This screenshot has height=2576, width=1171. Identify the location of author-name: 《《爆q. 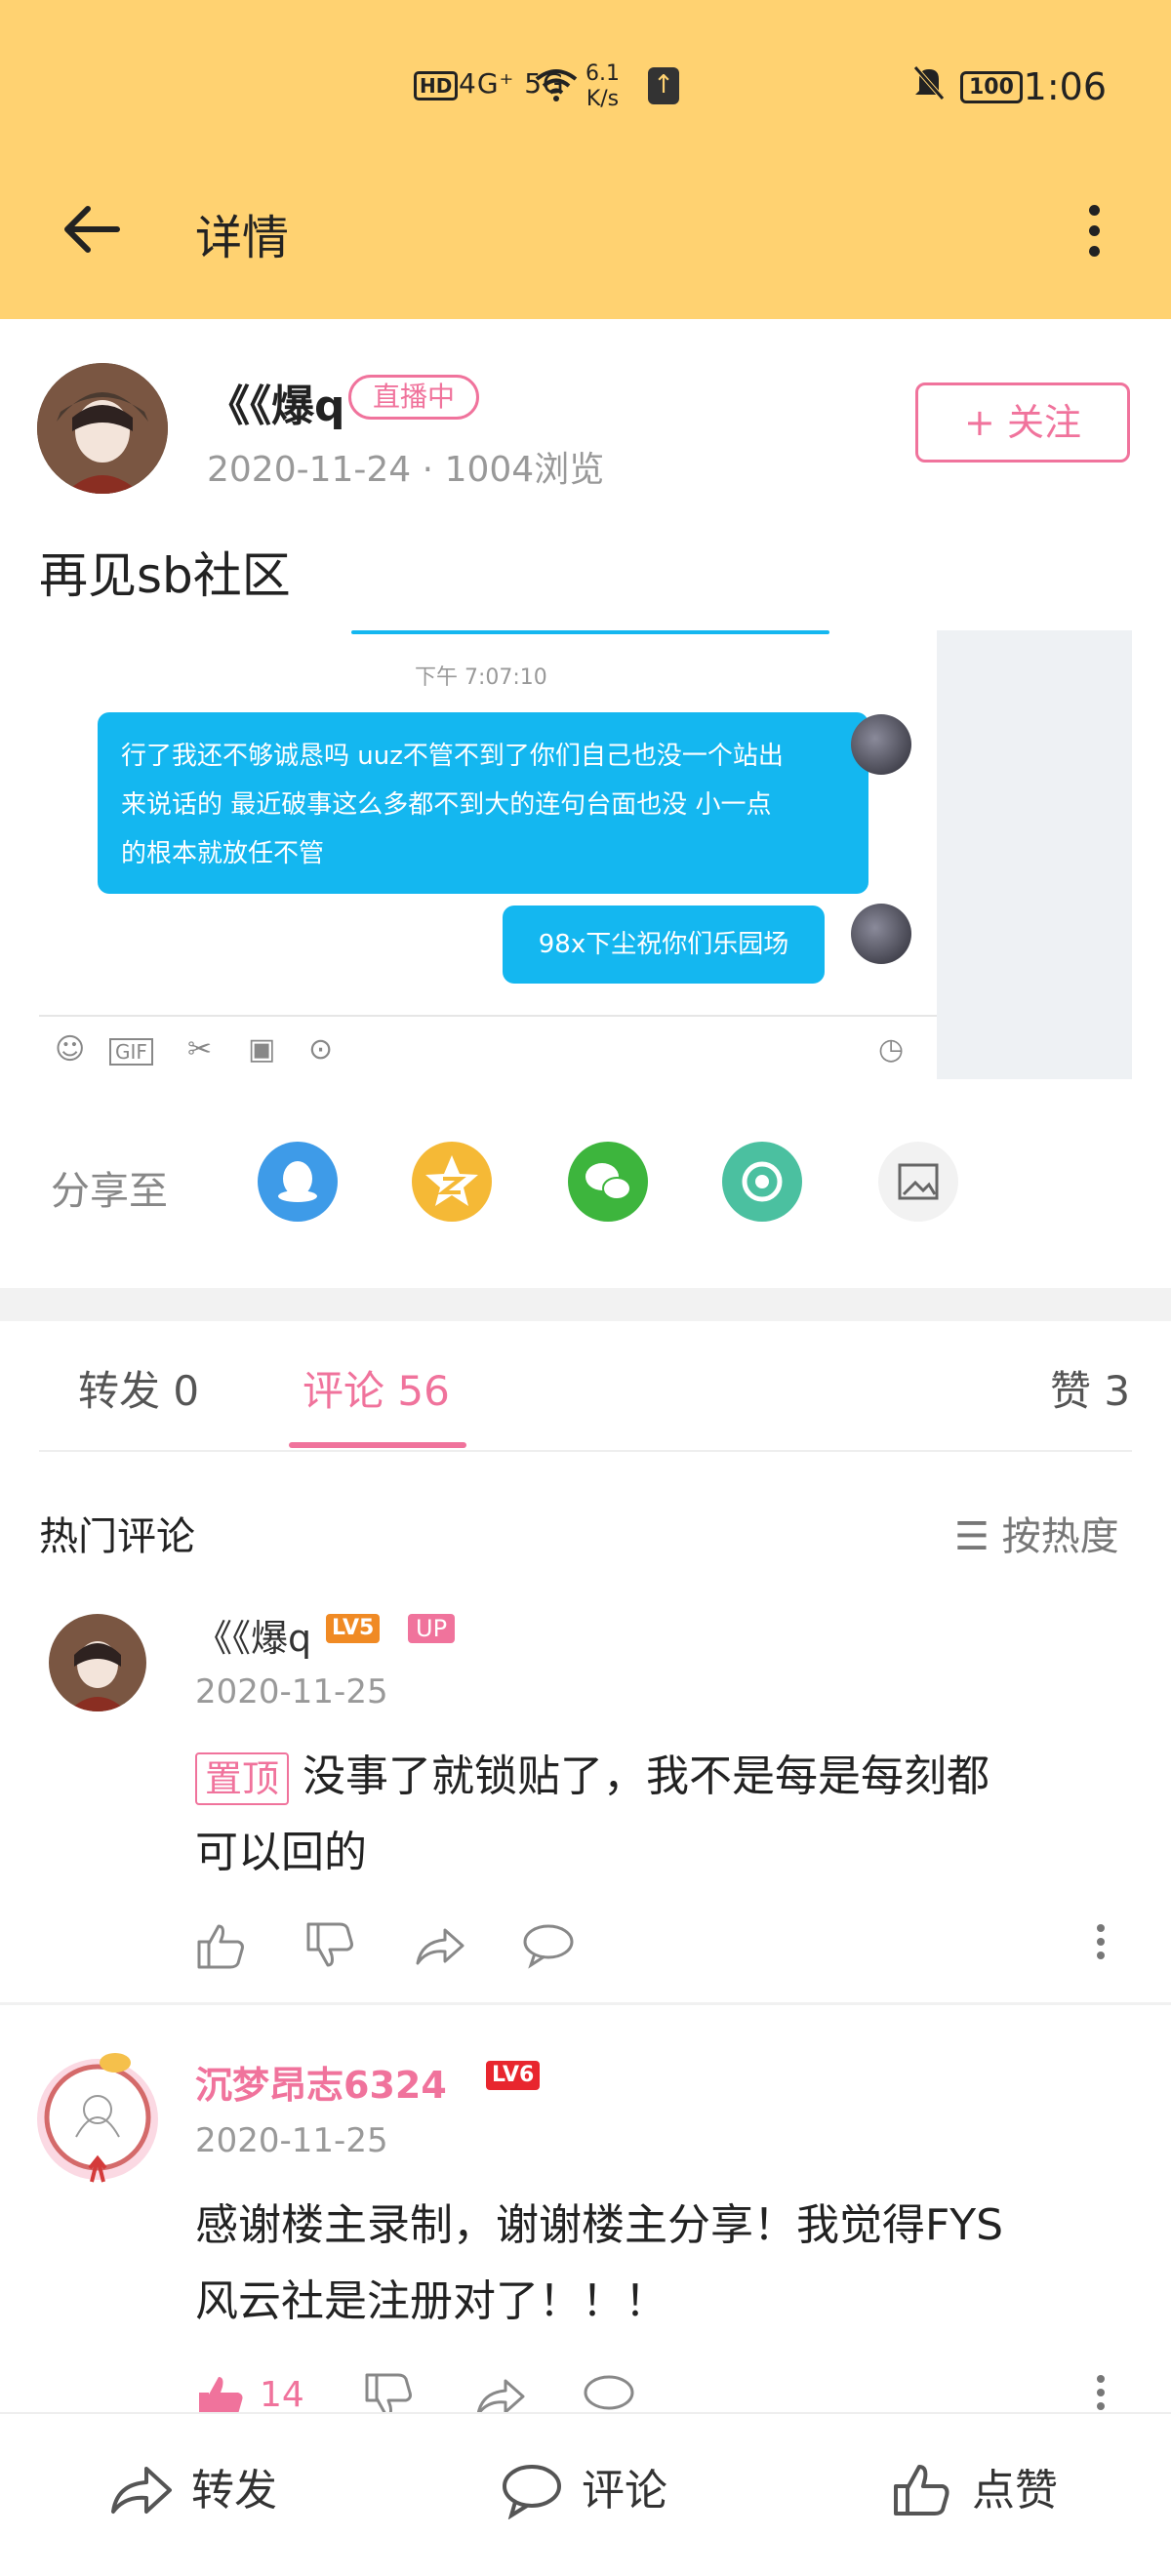
(276, 402).